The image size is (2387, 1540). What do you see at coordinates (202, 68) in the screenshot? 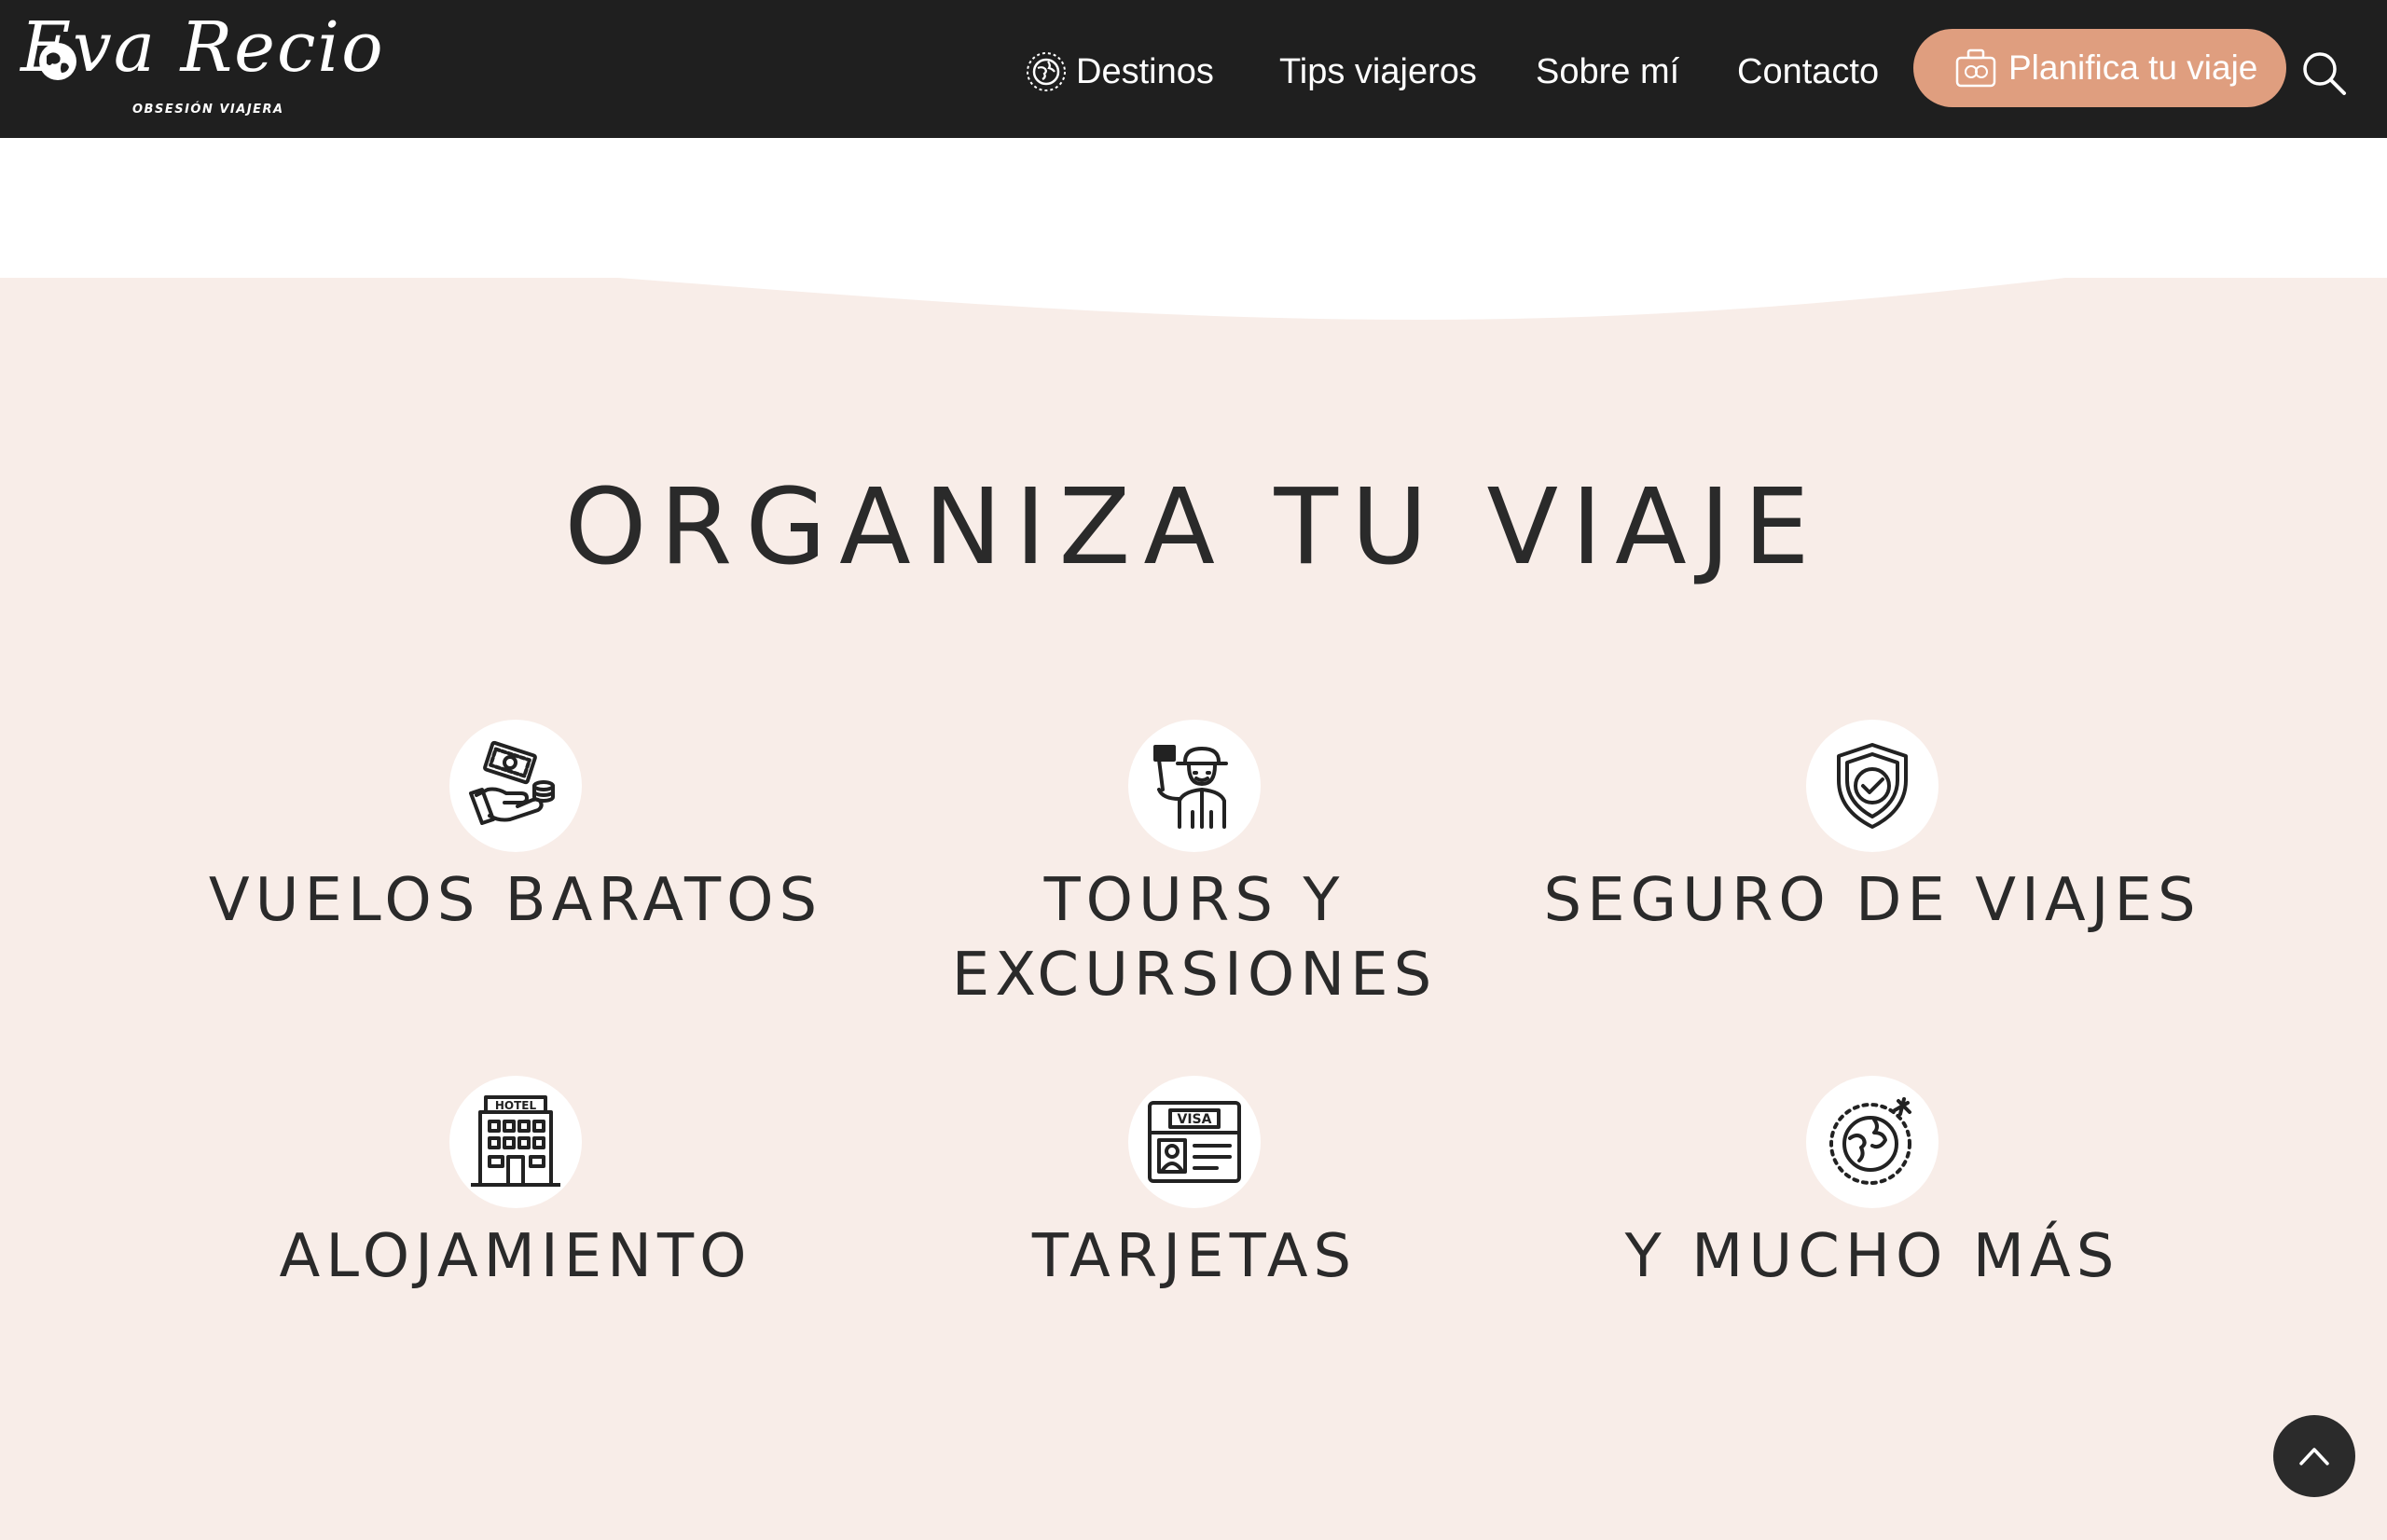
I see `brand-logo: Eva Recio OBSESIÓN VIAJERA` at bounding box center [202, 68].